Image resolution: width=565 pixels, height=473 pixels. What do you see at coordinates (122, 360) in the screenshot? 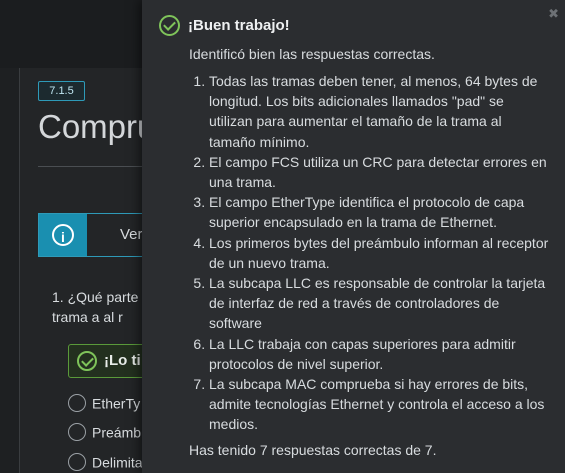
I see `feedback-chip-label: ¡Lo ti` at bounding box center [122, 360].